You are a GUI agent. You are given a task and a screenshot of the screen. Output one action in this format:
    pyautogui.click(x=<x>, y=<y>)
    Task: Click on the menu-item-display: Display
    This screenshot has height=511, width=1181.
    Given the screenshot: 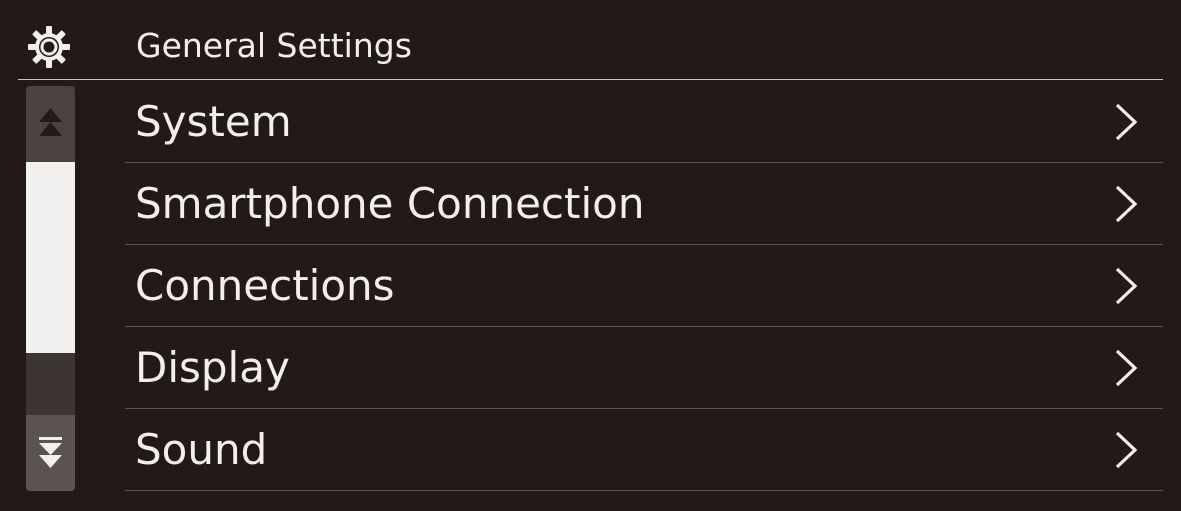 What is the action you would take?
    pyautogui.click(x=644, y=368)
    